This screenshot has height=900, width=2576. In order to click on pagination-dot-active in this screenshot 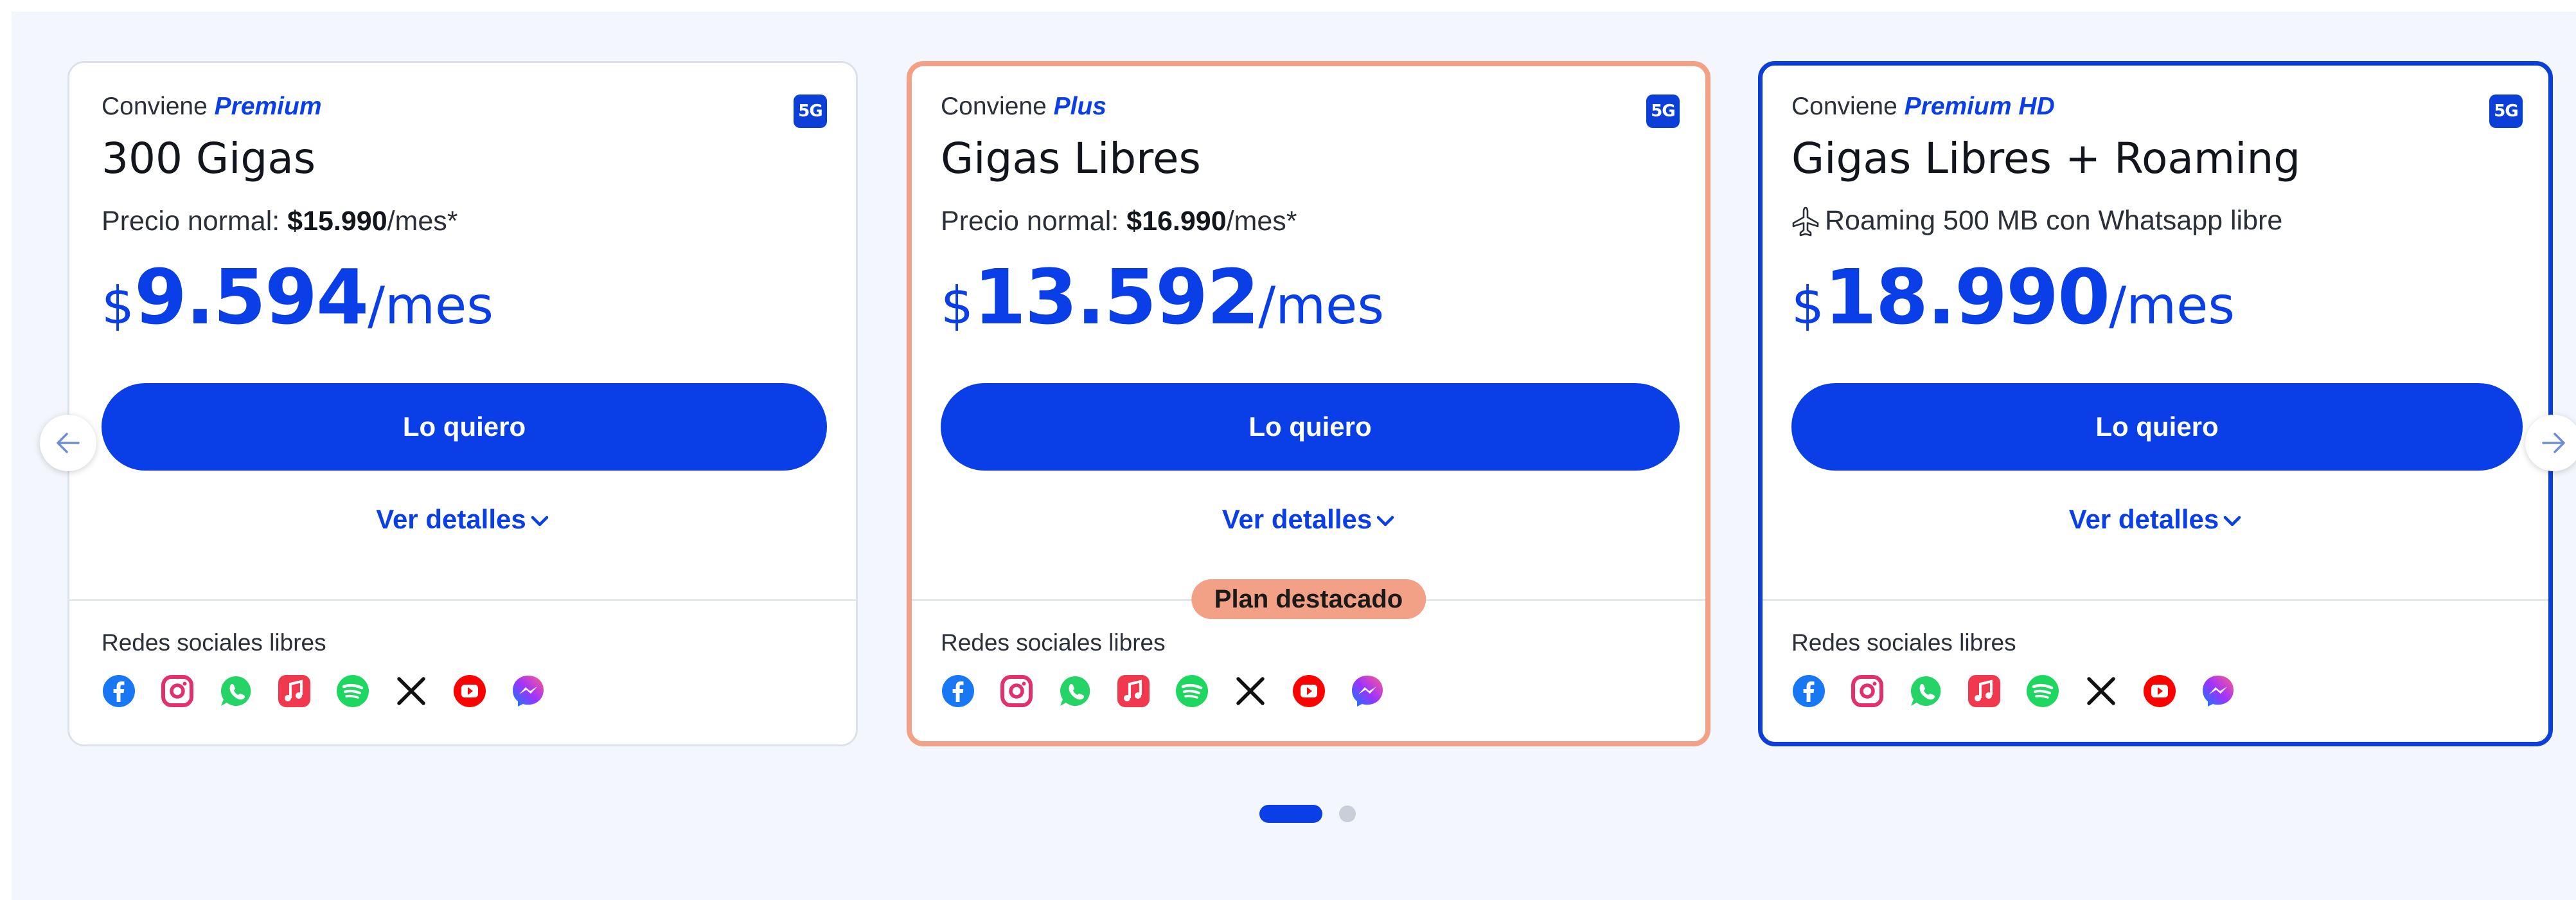, I will do `click(1291, 814)`.